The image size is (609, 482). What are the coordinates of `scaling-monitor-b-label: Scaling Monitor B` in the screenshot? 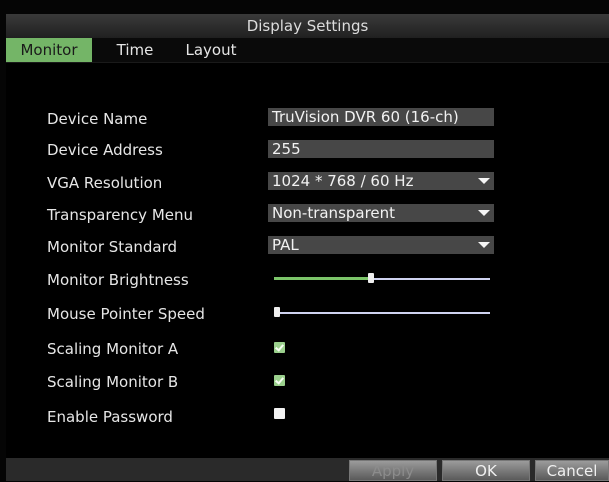 It's located at (113, 382).